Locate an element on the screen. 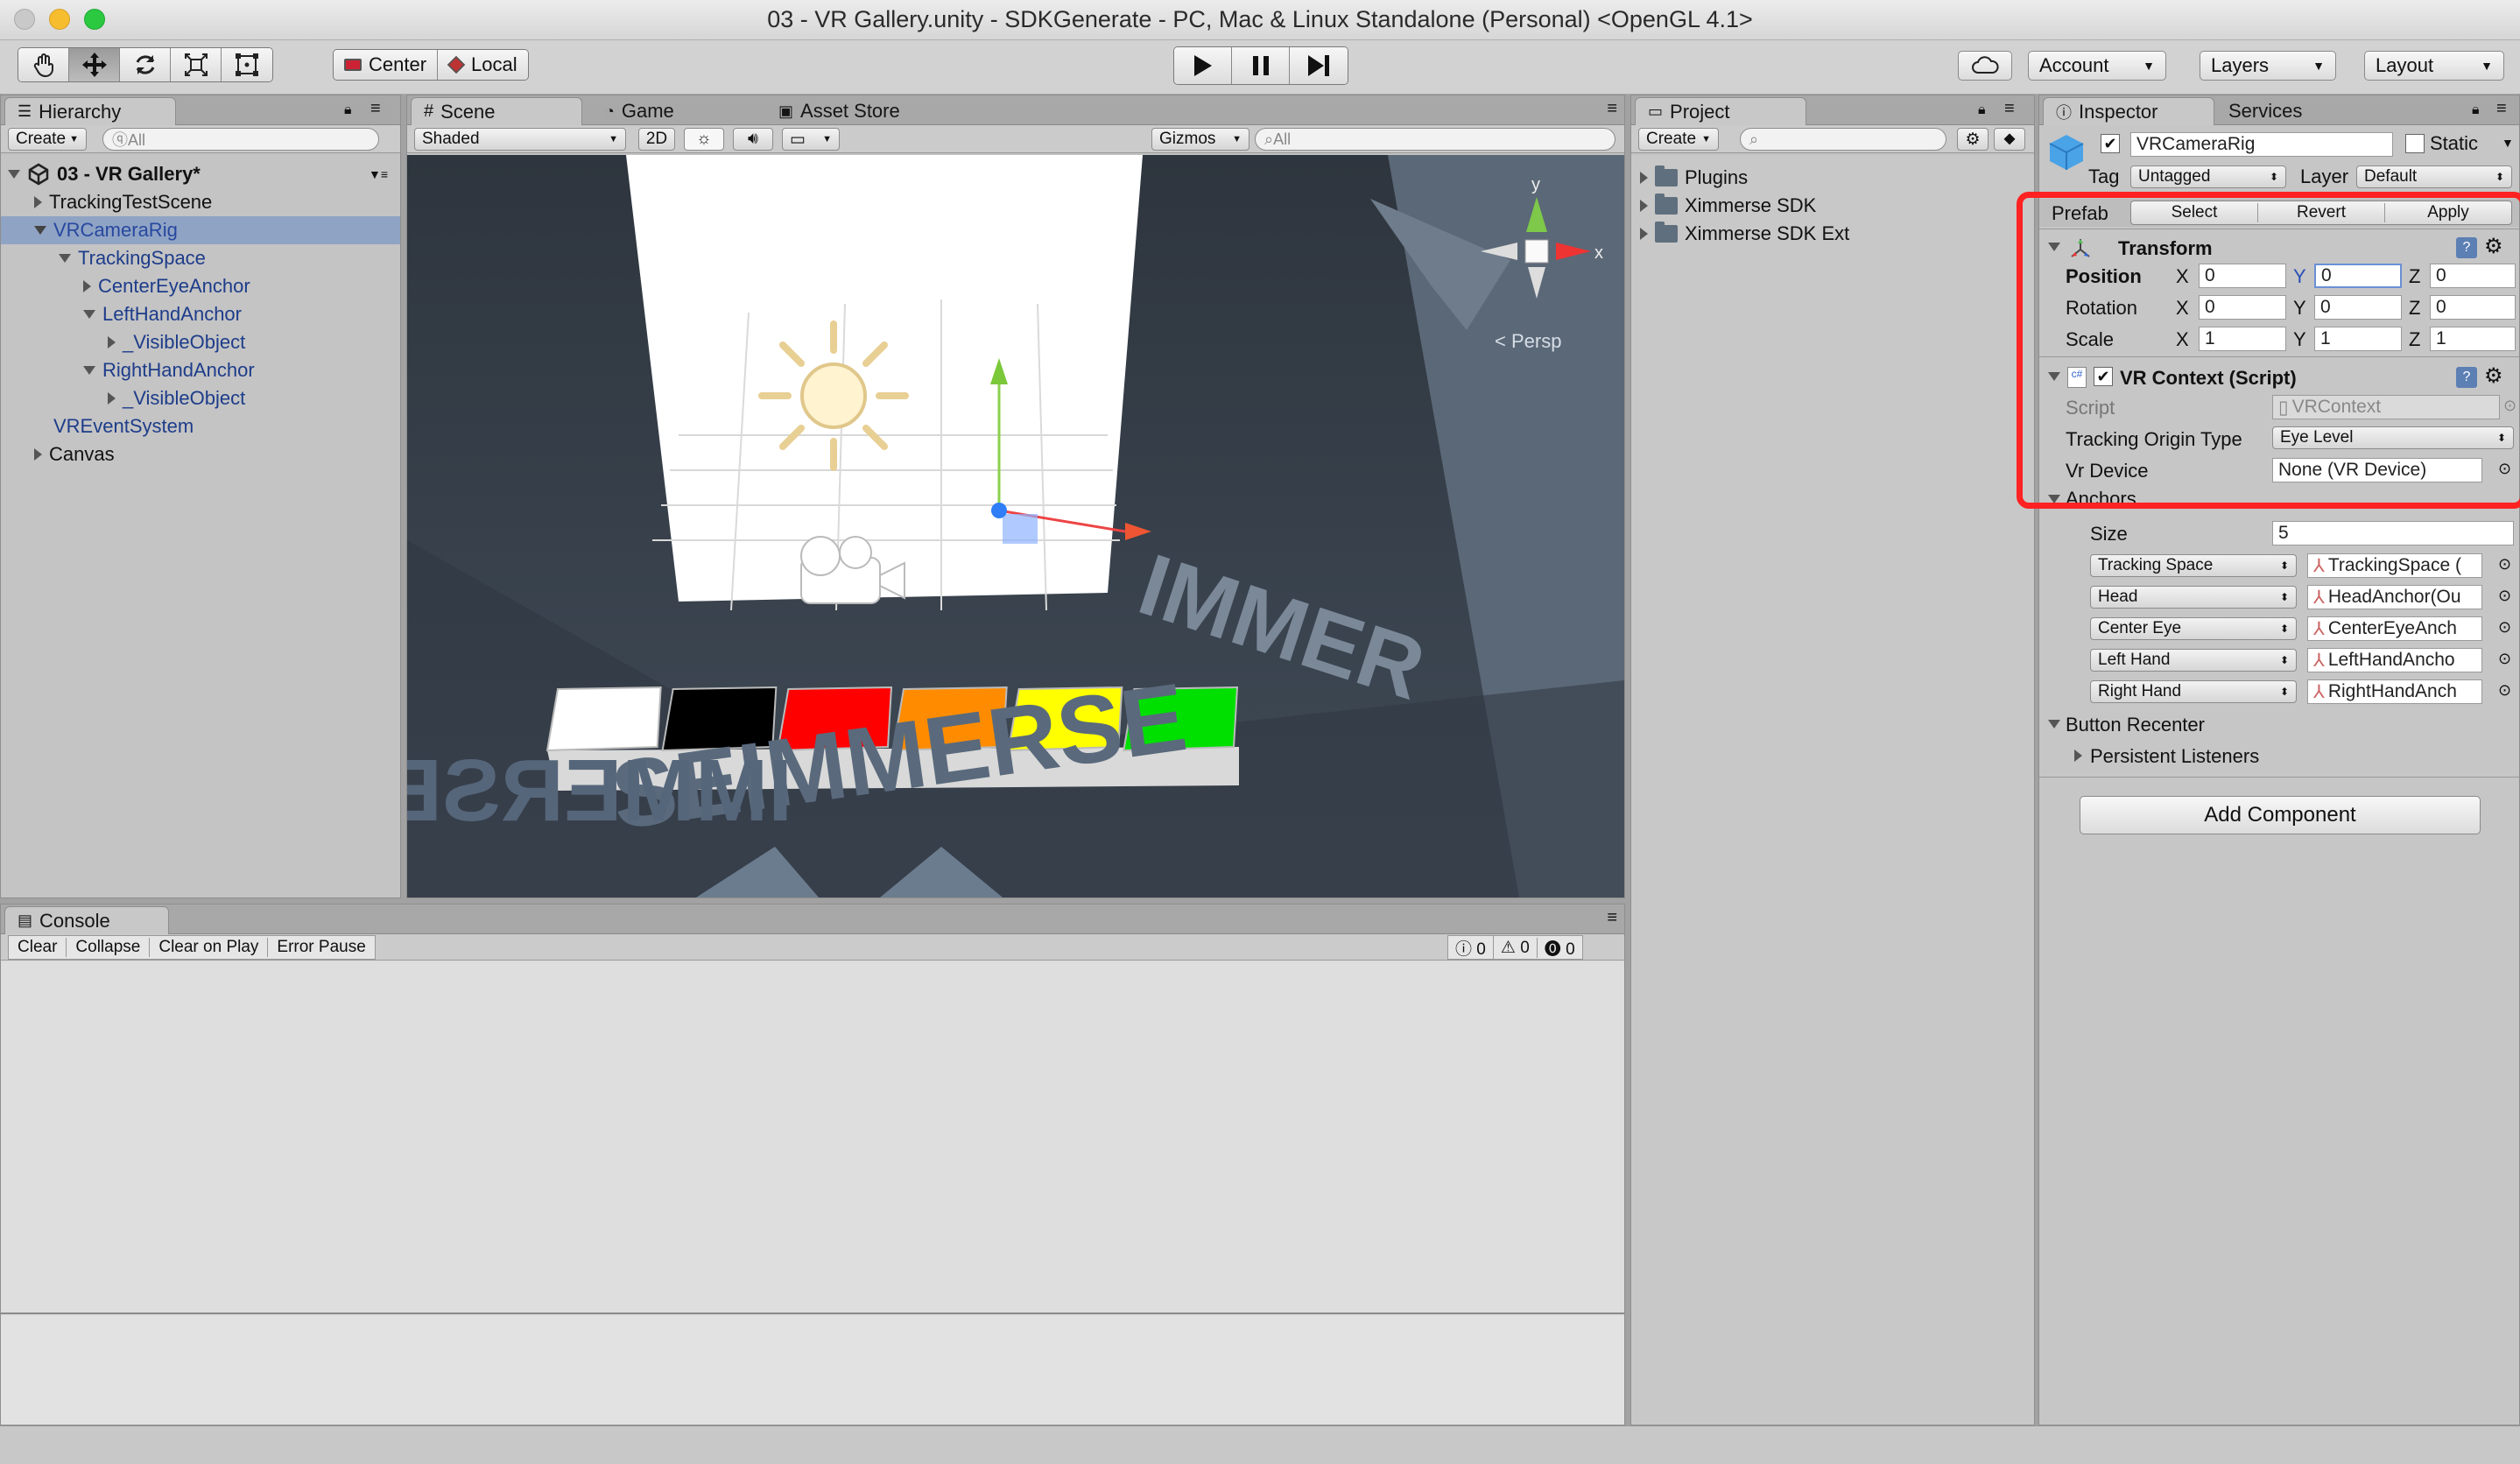 The image size is (2520, 1464). persp-label: < Persp is located at coordinates (1528, 341).